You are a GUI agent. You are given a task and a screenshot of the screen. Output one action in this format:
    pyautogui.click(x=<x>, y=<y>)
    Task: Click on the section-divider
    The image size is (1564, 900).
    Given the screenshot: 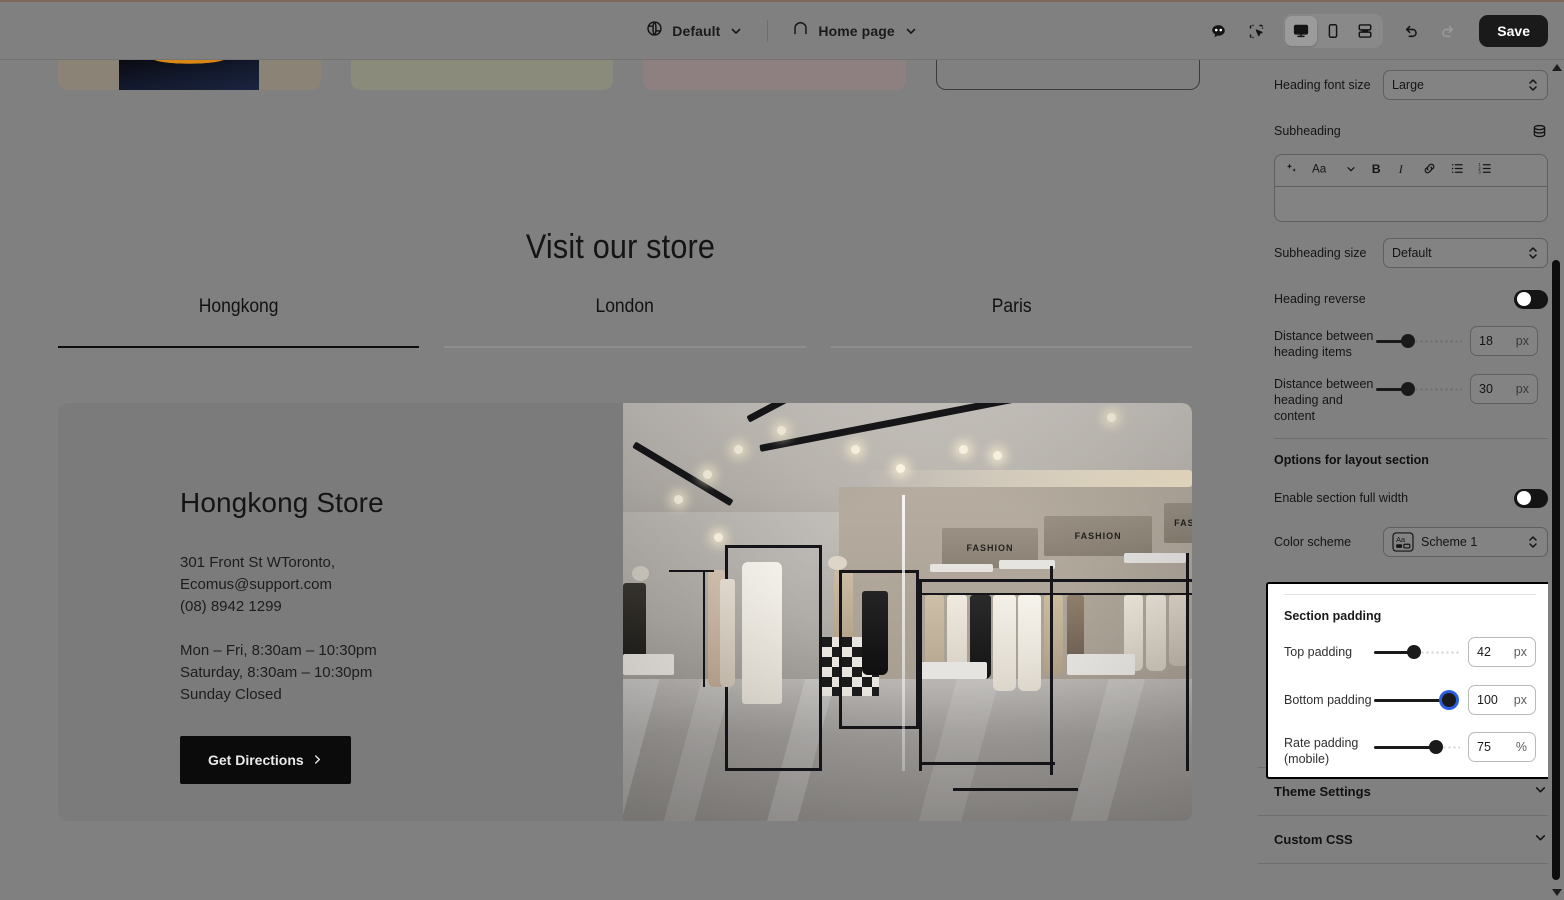 What is the action you would take?
    pyautogui.click(x=1411, y=438)
    